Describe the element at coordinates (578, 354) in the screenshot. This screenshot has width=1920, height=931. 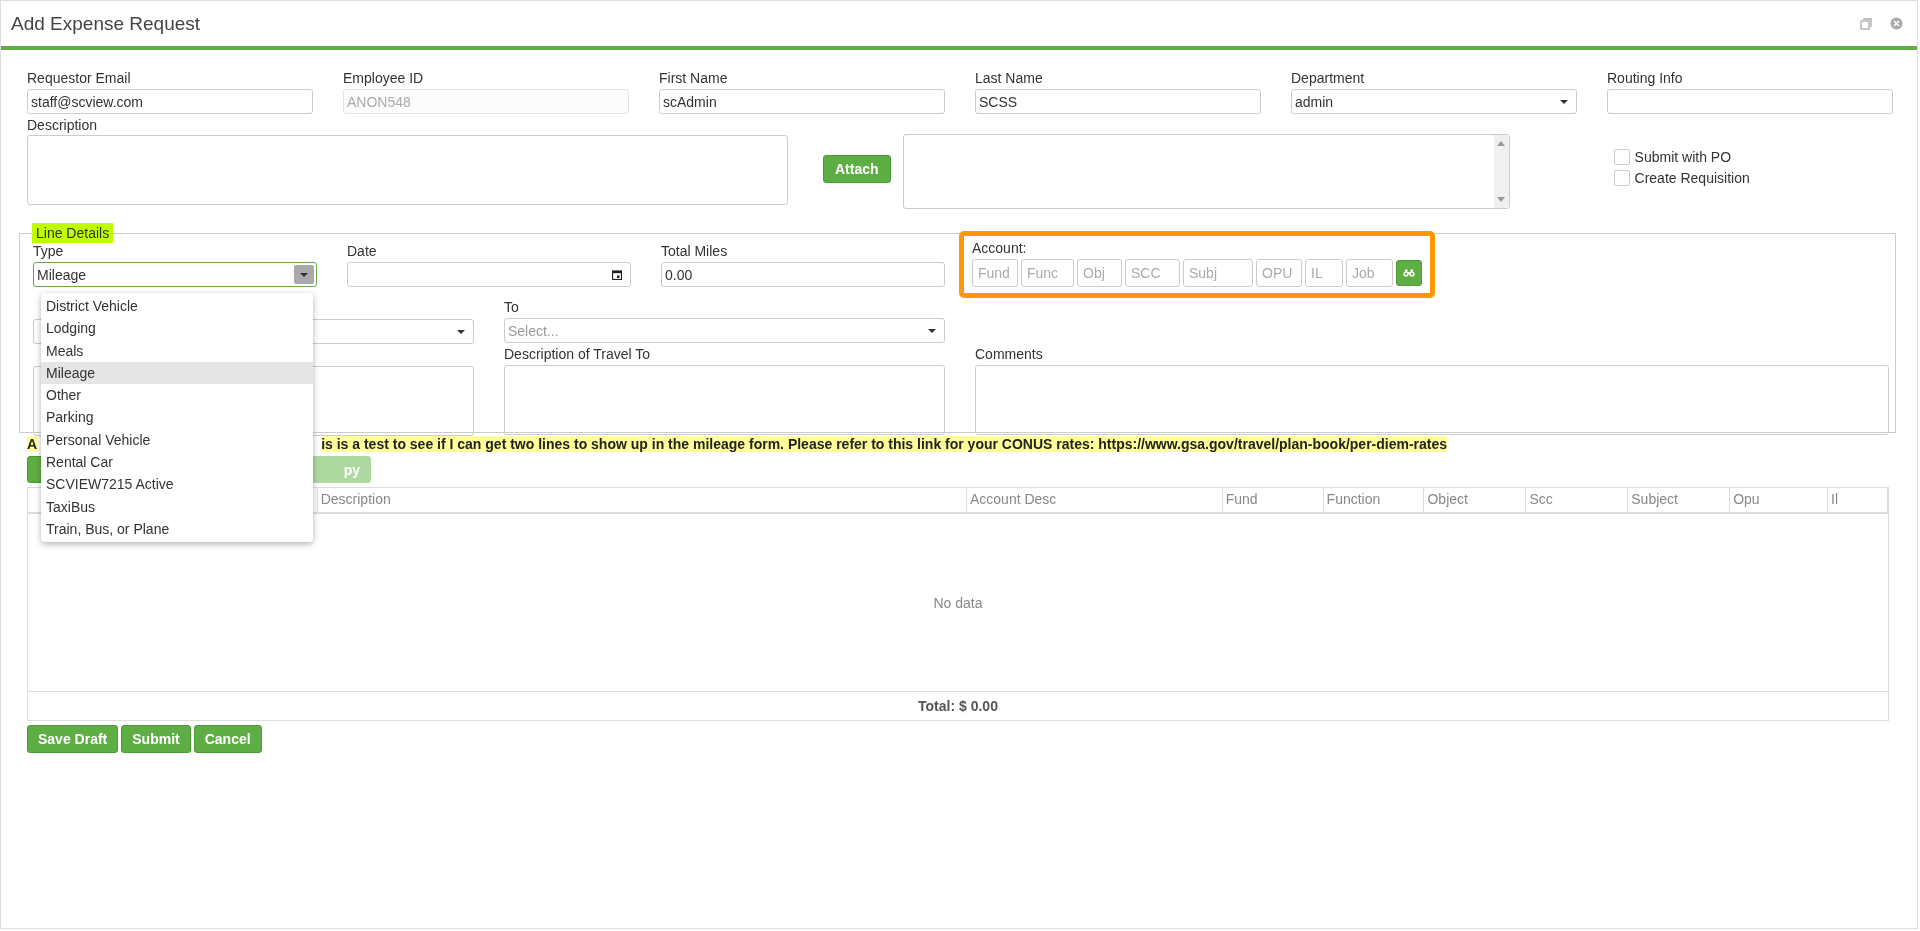
I see `field-label: Description of Travel To` at that location.